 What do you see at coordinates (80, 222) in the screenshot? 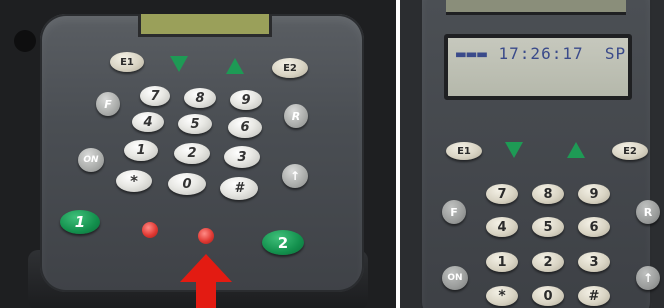
I see `green-1-key: 1` at bounding box center [80, 222].